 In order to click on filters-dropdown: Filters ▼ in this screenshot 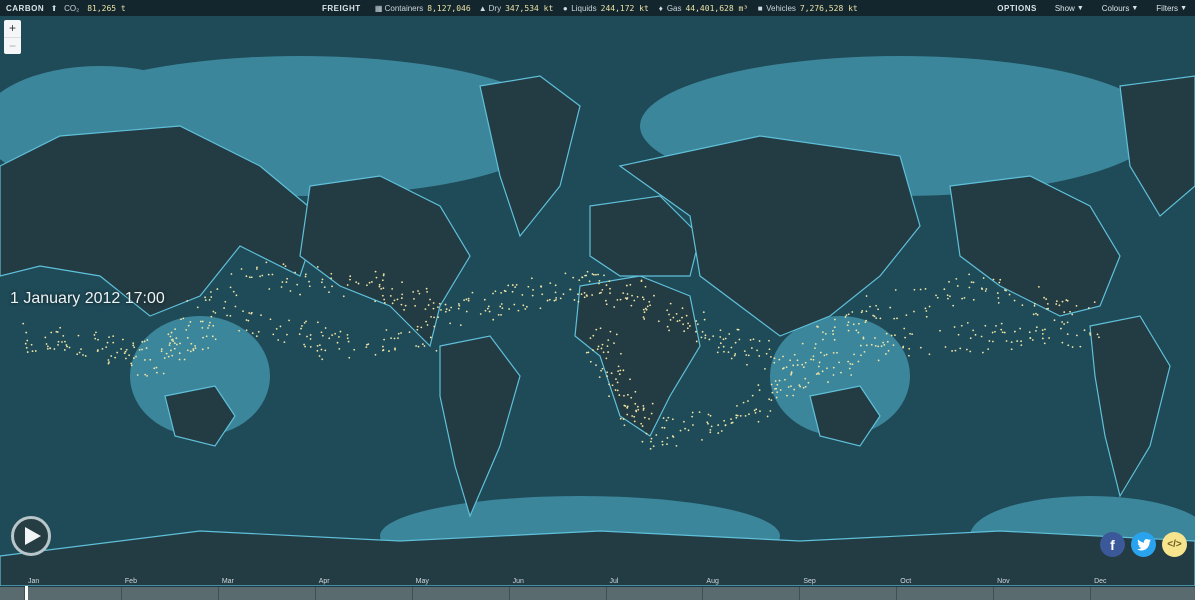, I will do `click(1171, 8)`.